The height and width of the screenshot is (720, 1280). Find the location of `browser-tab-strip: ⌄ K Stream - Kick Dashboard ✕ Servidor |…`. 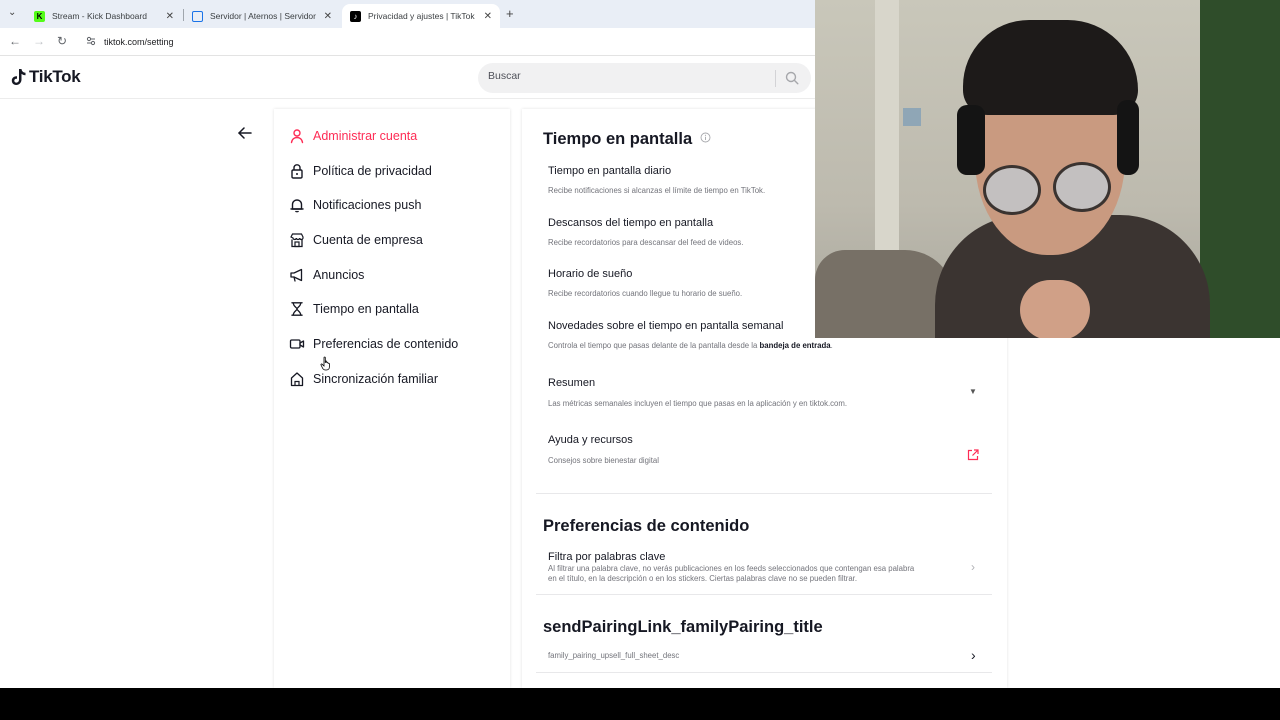

browser-tab-strip: ⌄ K Stream - Kick Dashboard ✕ Servidor |… is located at coordinates (407, 14).